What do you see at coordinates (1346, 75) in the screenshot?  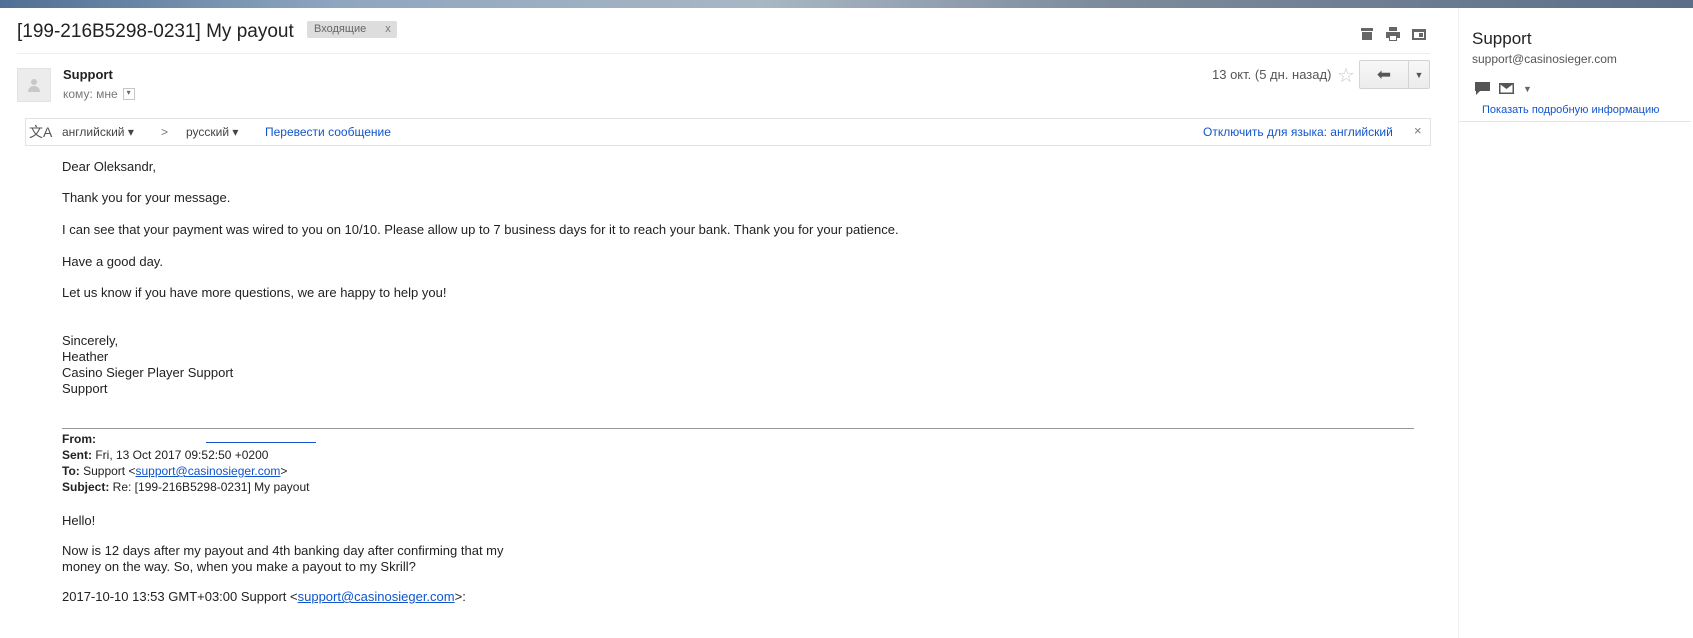 I see `star-icon: ☆` at bounding box center [1346, 75].